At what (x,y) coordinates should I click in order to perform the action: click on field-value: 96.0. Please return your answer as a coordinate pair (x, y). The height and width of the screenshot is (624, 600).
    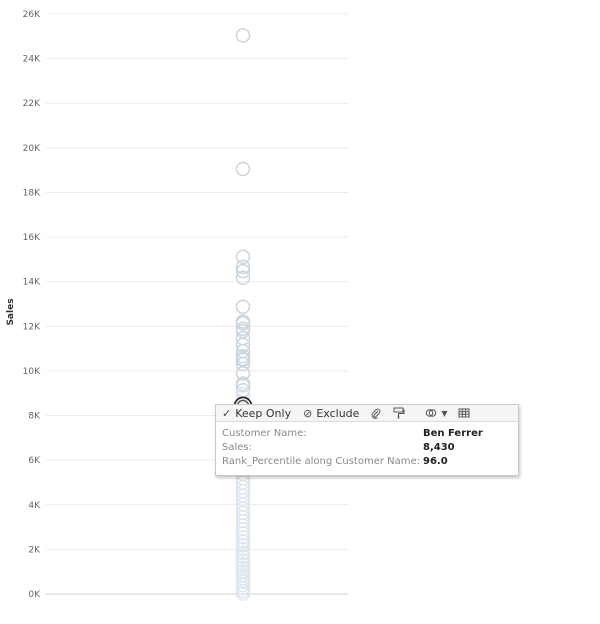
    Looking at the image, I should click on (435, 461).